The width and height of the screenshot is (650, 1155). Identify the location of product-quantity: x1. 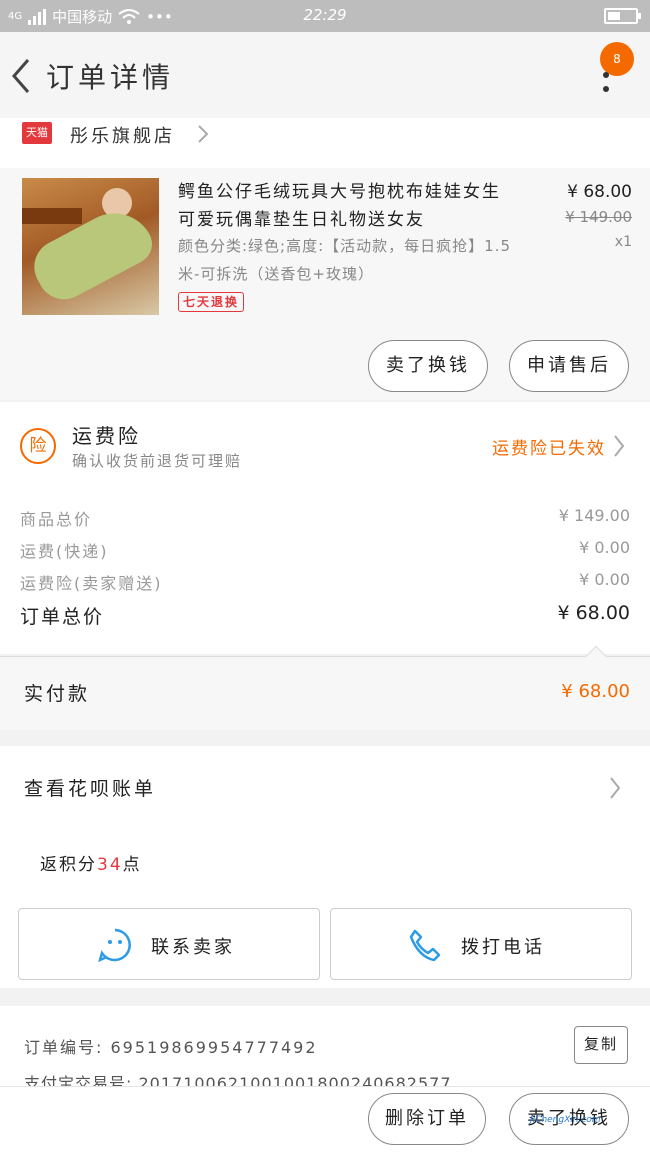
(623, 242).